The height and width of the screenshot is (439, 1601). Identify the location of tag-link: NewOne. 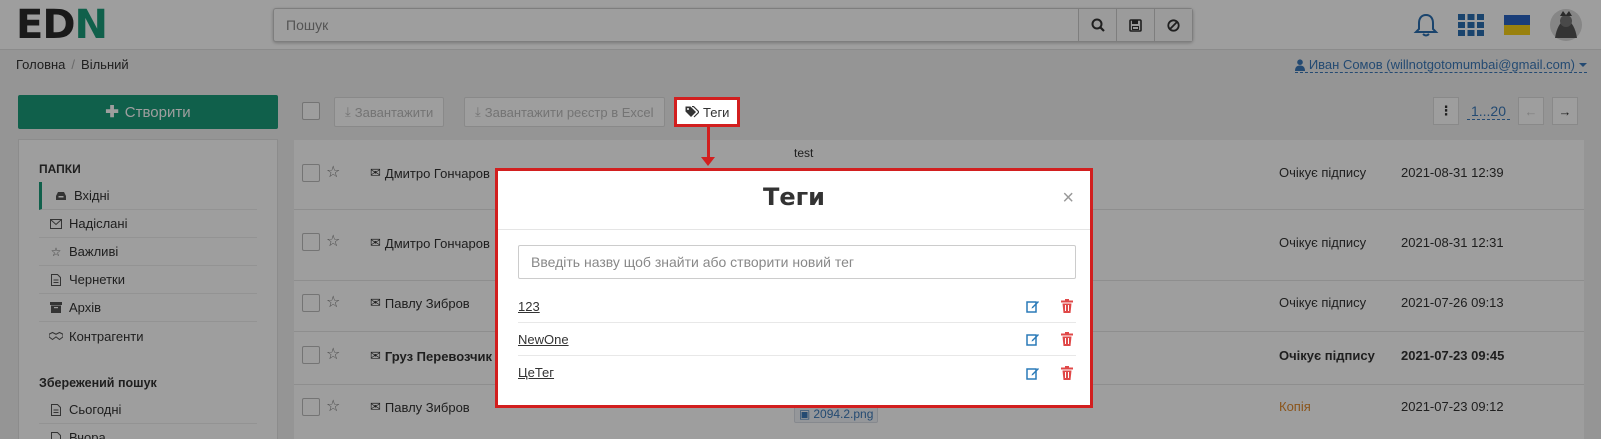
(763, 339).